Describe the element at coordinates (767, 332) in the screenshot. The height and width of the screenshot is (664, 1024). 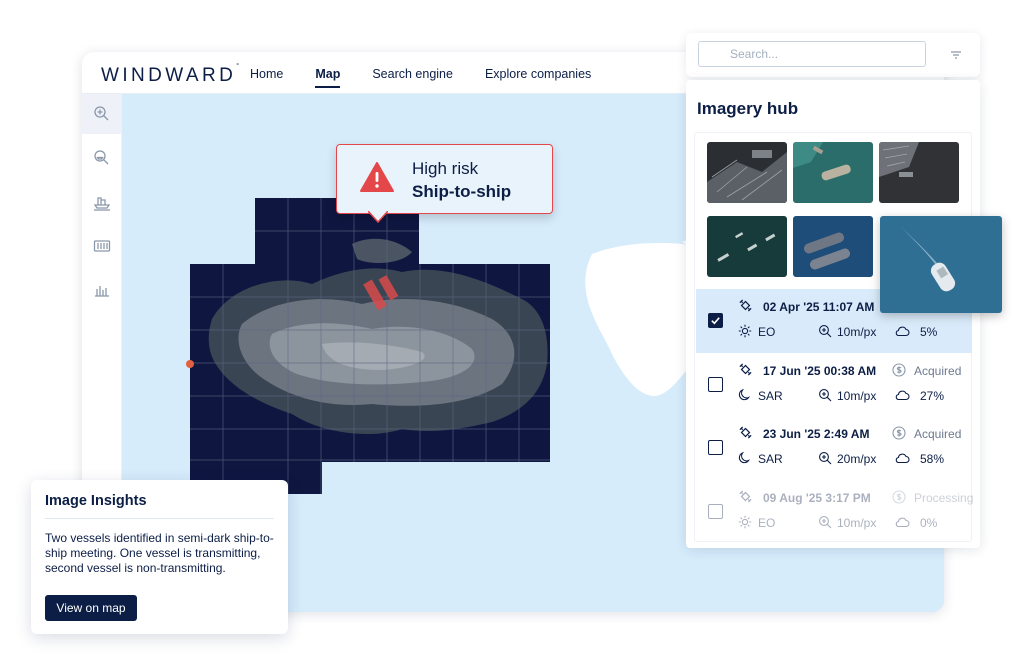
I see `row-mode-1: EO` at that location.